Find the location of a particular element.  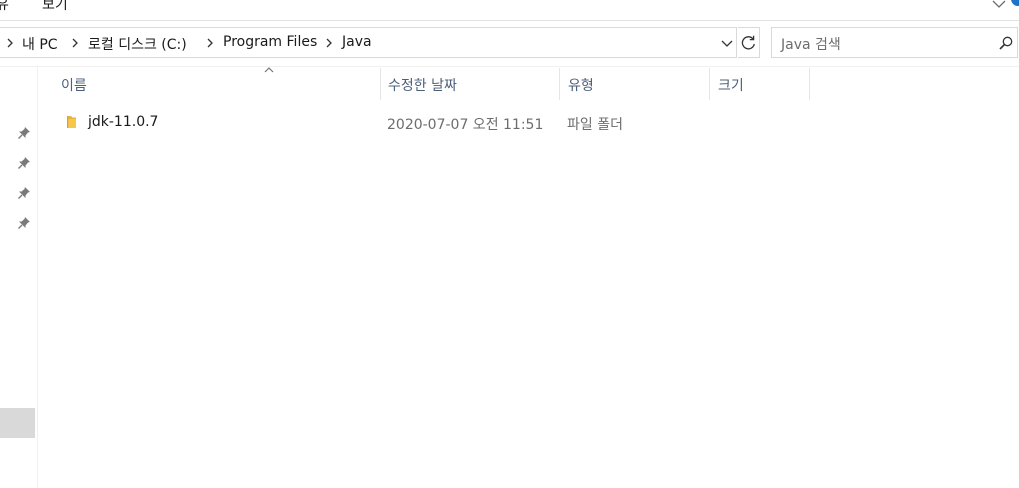

breadcrumb-java: Java is located at coordinates (357, 42).